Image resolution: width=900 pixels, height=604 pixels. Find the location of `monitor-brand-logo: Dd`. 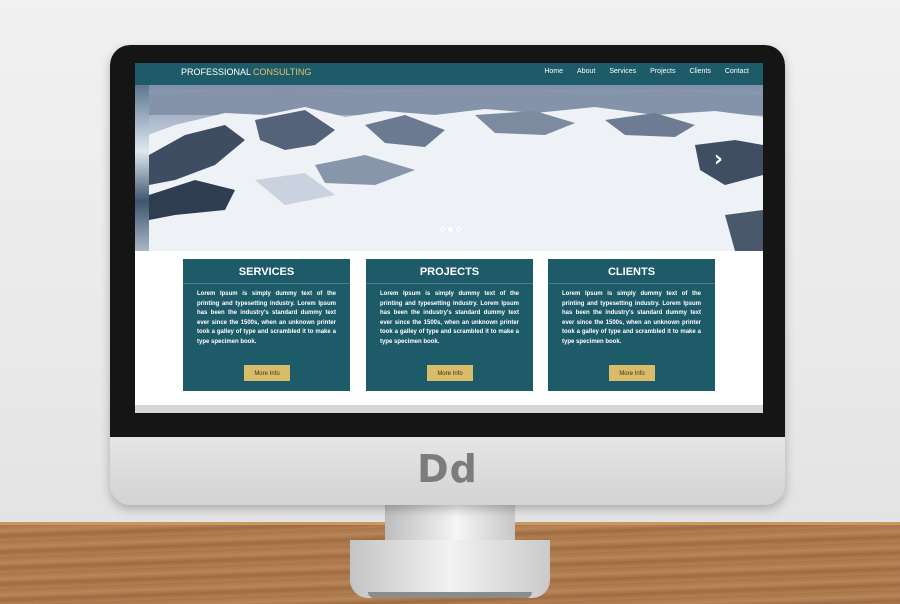

monitor-brand-logo: Dd is located at coordinates (447, 469).